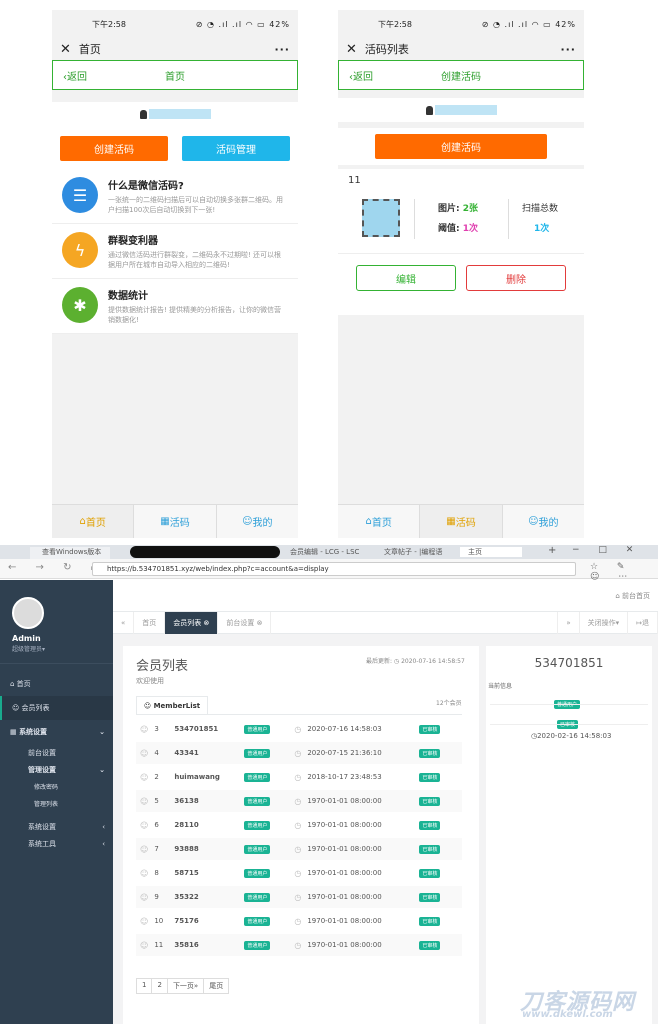 The width and height of the screenshot is (658, 1024). I want to click on sidebar-item-frontend: 前台设置, so click(56, 752).